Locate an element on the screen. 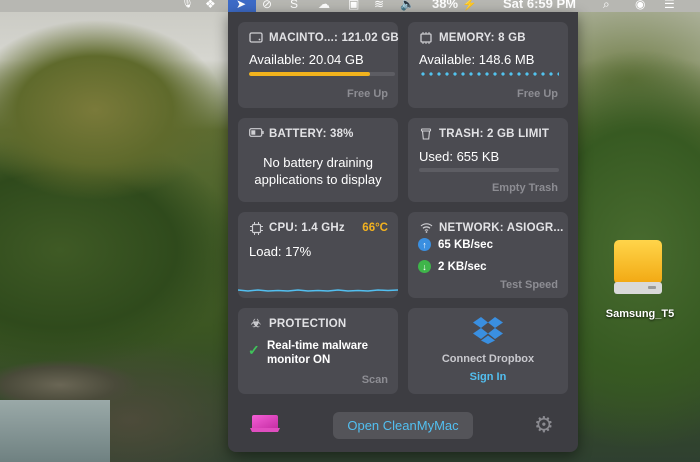 Image resolution: width=700 pixels, height=462 pixels. network-download-speed: 2 KB/sec is located at coordinates (462, 266).